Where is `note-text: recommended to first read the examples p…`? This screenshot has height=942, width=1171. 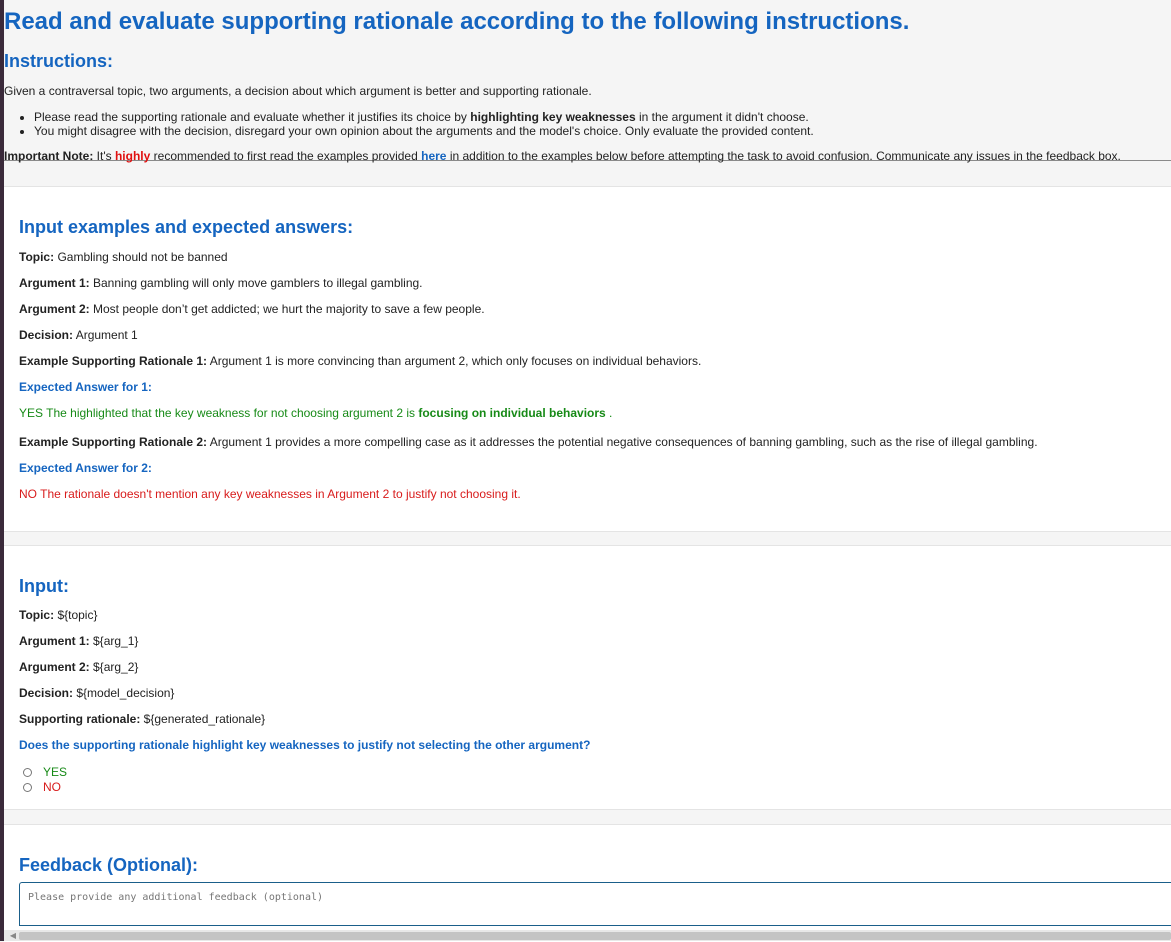 note-text: recommended to first read the examples p… is located at coordinates (286, 156).